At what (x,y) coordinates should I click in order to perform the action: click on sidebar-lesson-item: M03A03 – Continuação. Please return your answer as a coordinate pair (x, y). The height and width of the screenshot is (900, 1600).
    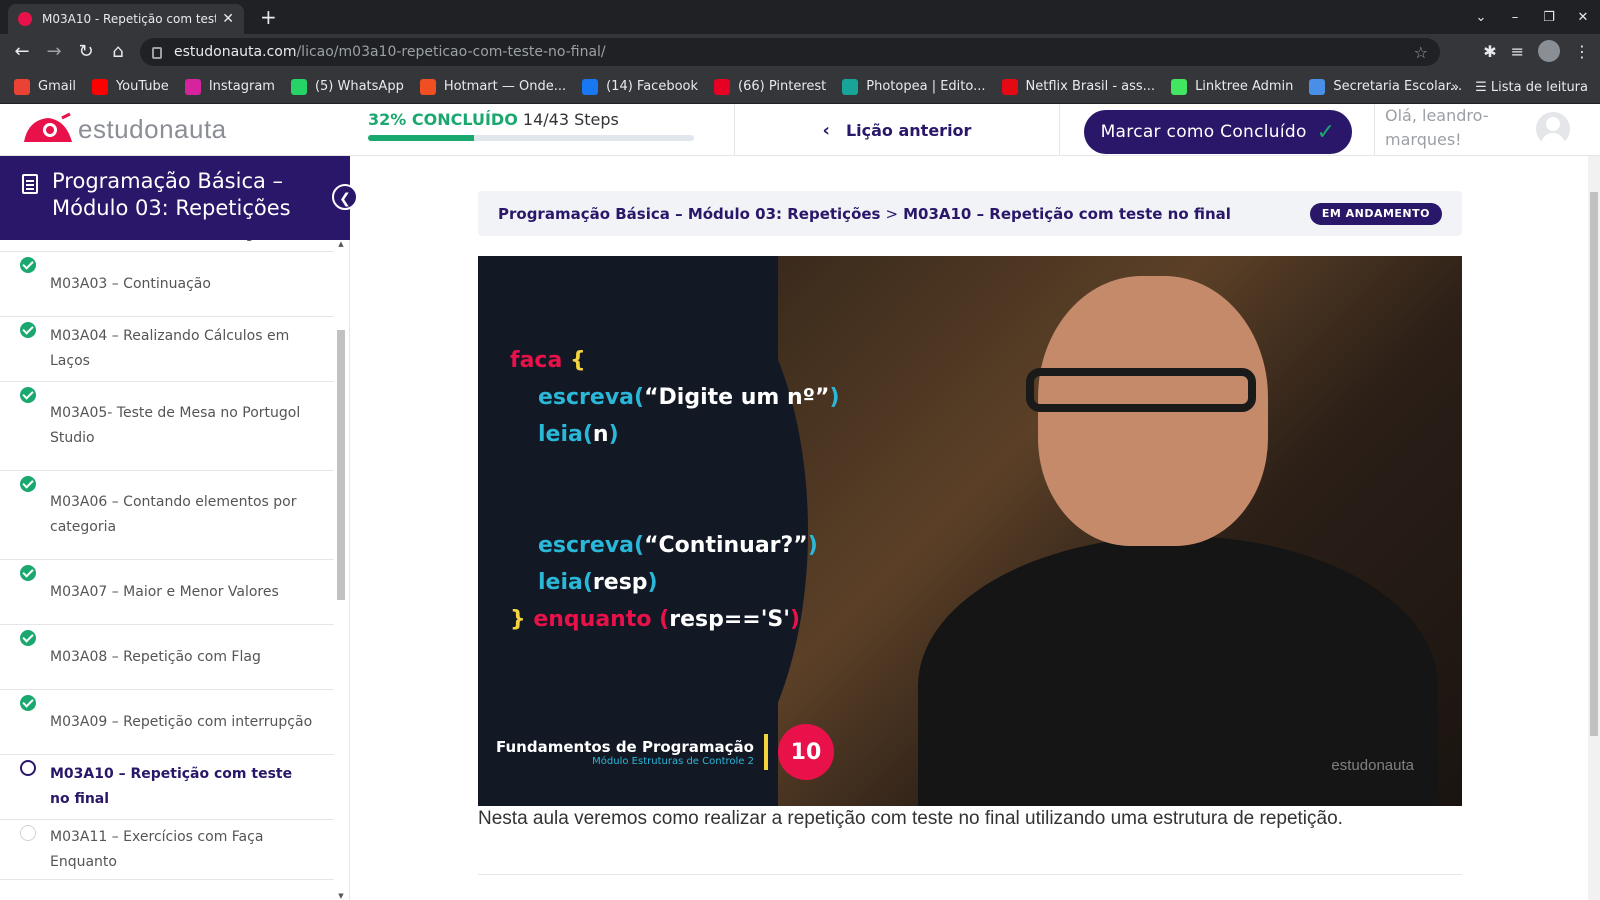
    Looking at the image, I should click on (167, 284).